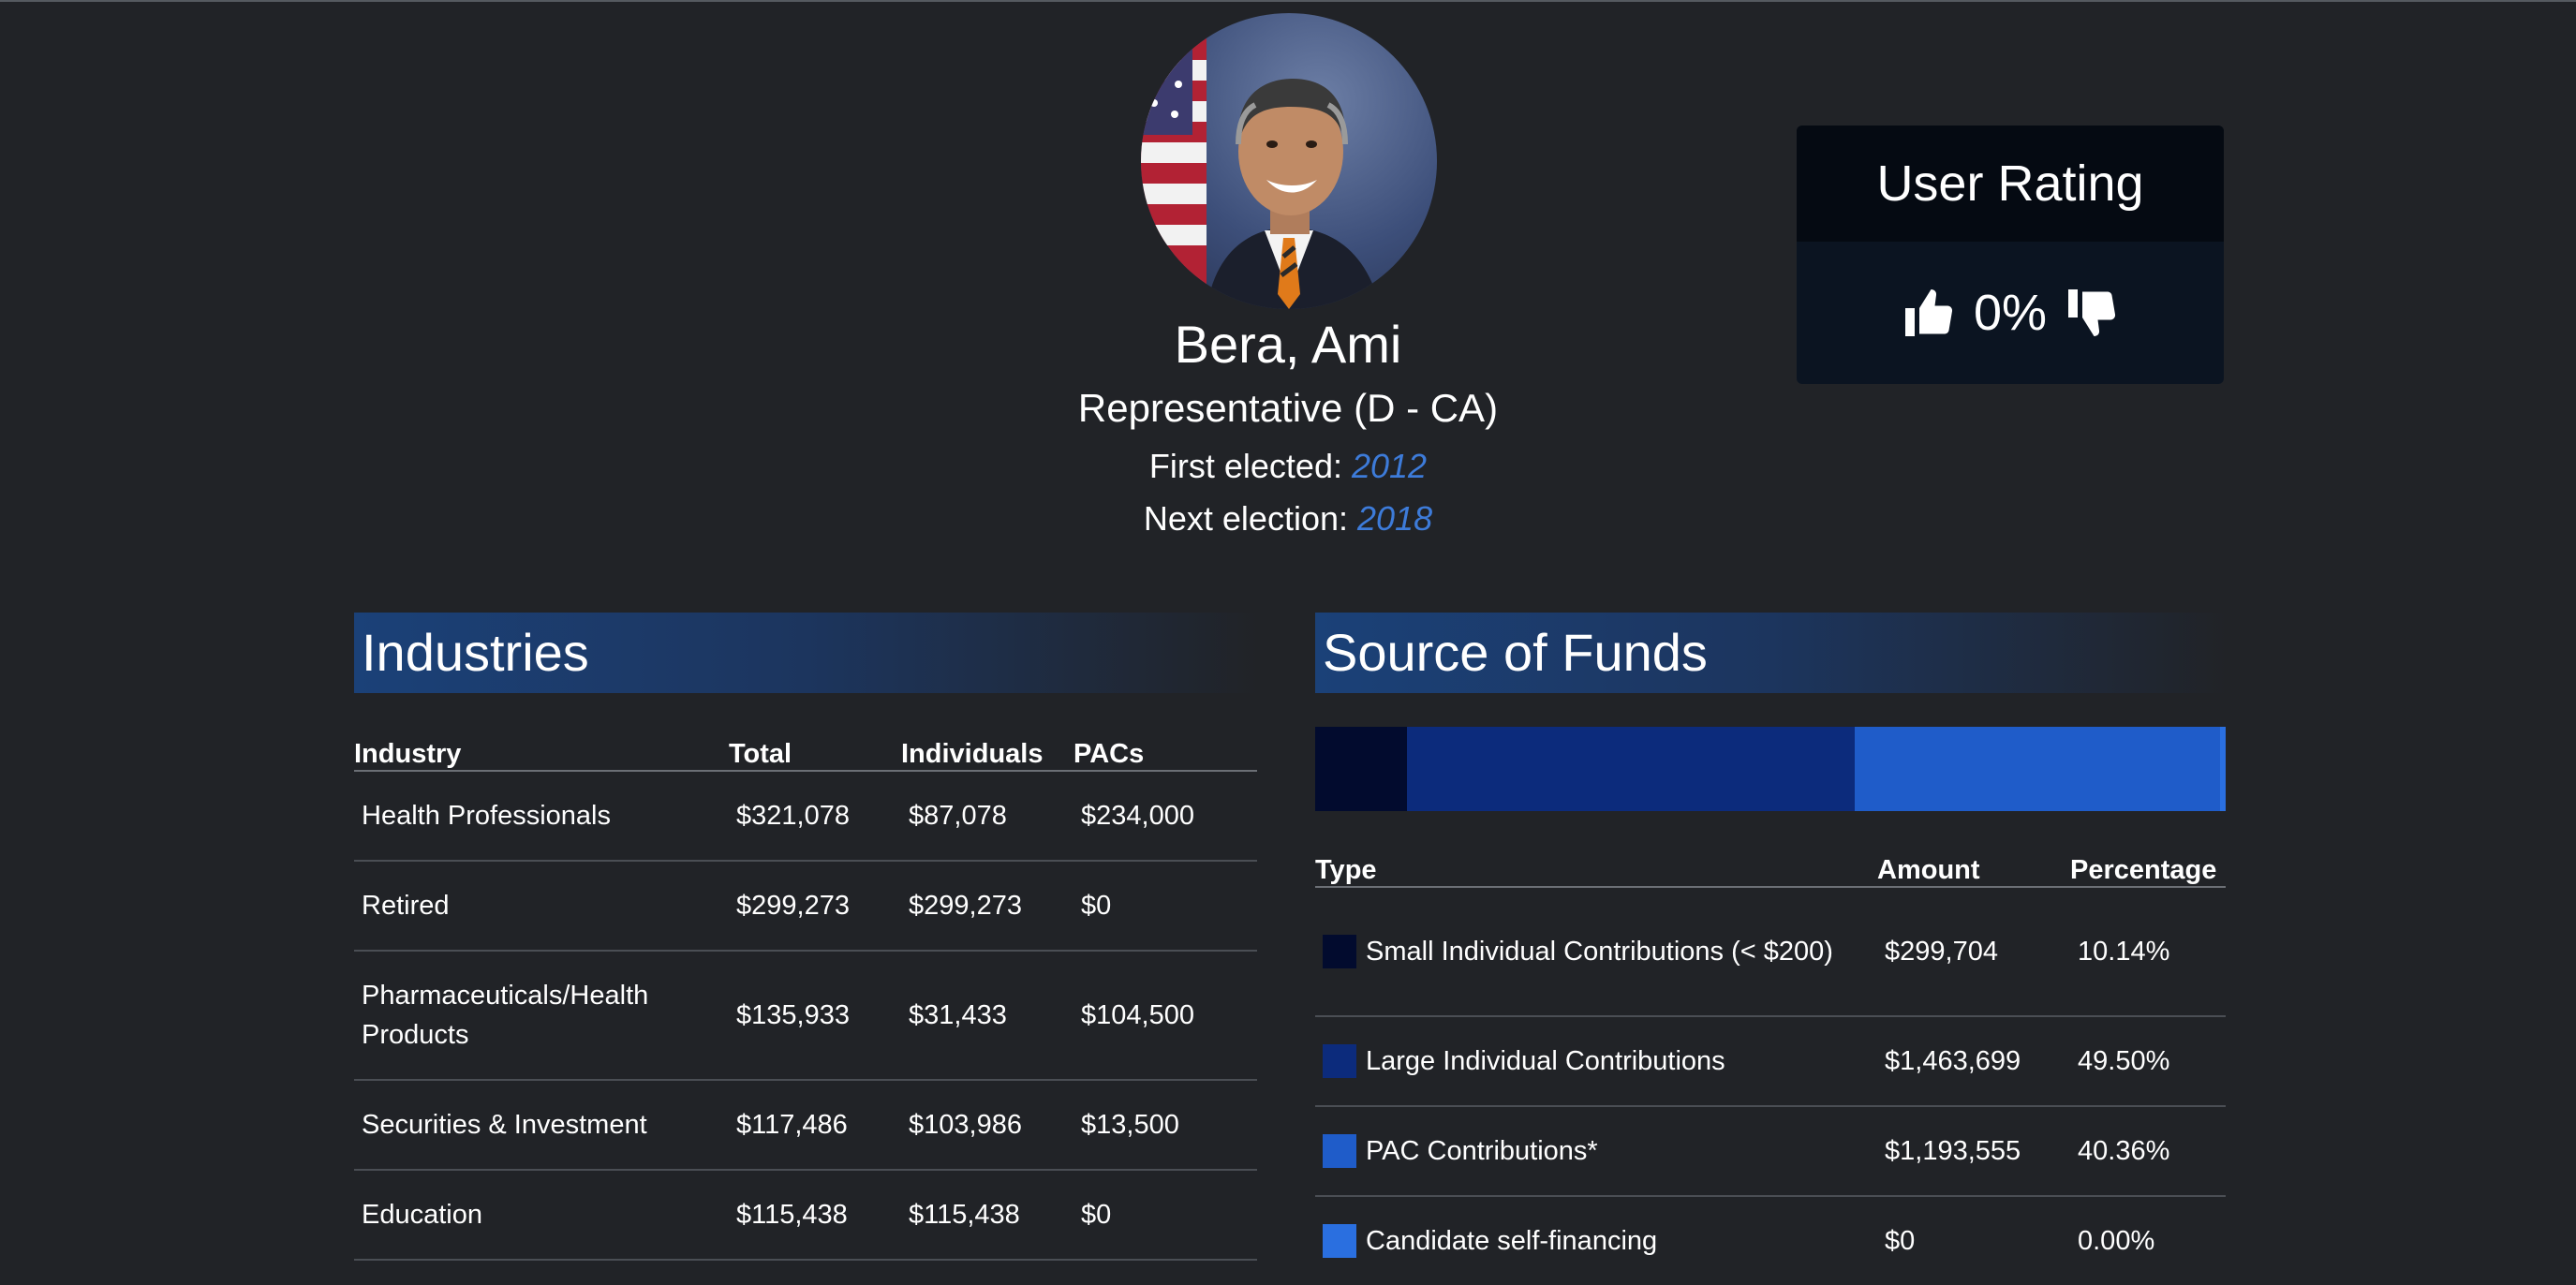  What do you see at coordinates (541, 906) in the screenshot?
I see `industry-name: Retired` at bounding box center [541, 906].